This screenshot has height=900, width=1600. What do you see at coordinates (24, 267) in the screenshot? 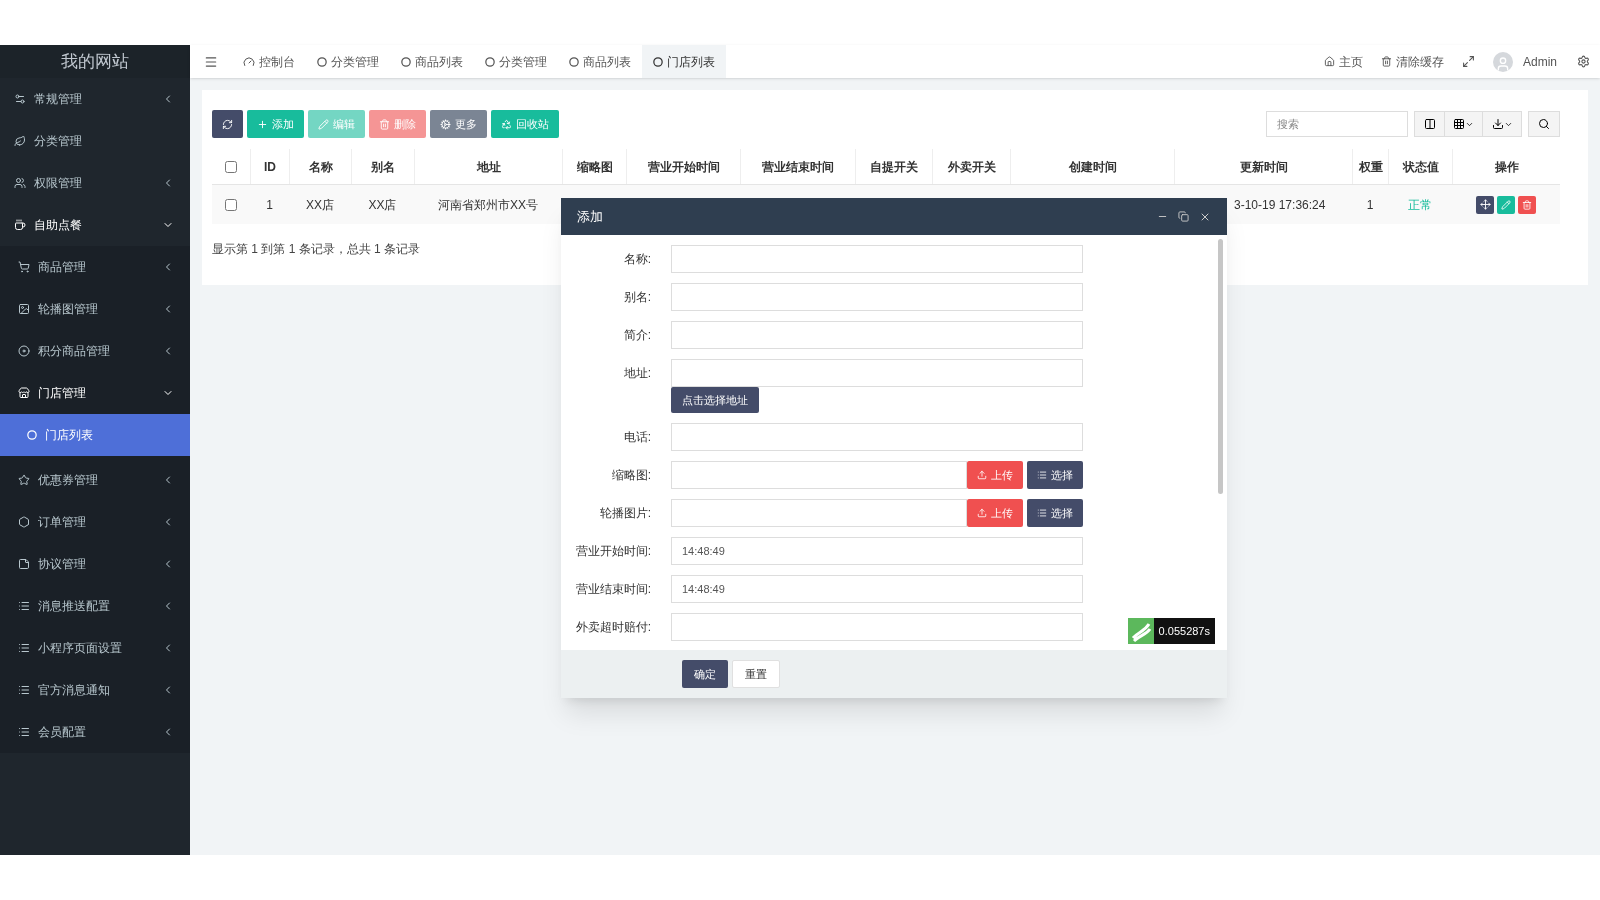
I see `cart-icon` at bounding box center [24, 267].